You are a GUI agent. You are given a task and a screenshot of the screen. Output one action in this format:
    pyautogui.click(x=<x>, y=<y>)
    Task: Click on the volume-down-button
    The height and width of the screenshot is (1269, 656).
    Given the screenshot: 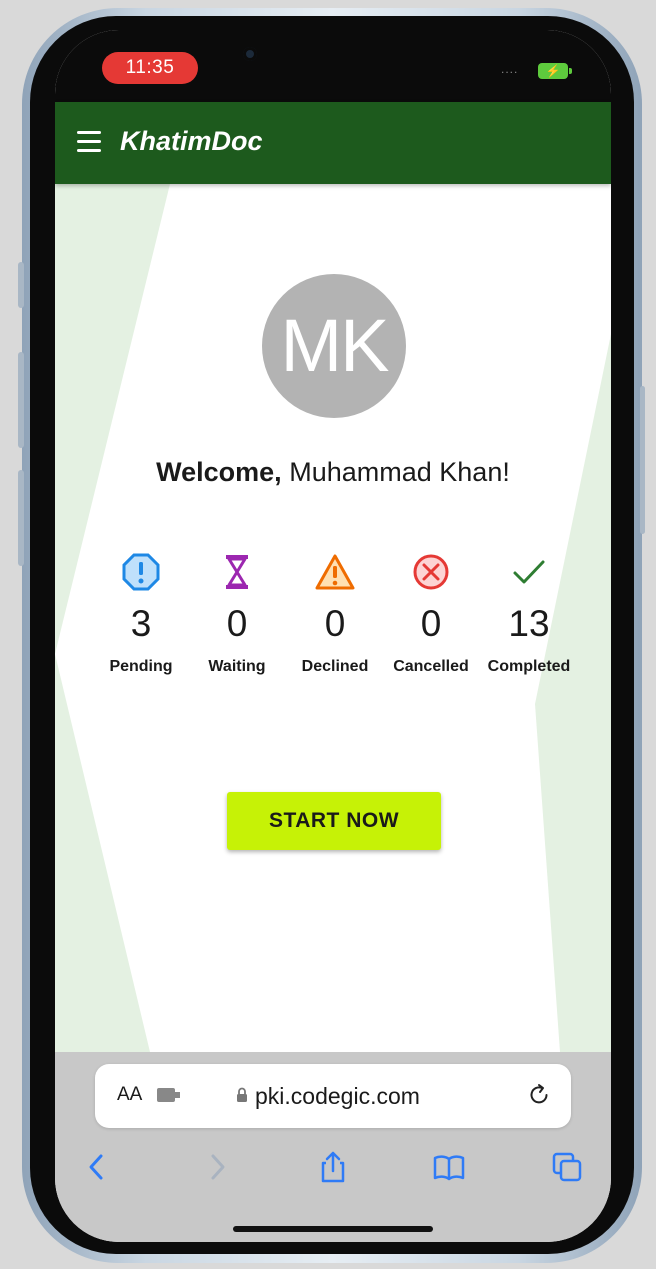 What is the action you would take?
    pyautogui.click(x=21, y=518)
    